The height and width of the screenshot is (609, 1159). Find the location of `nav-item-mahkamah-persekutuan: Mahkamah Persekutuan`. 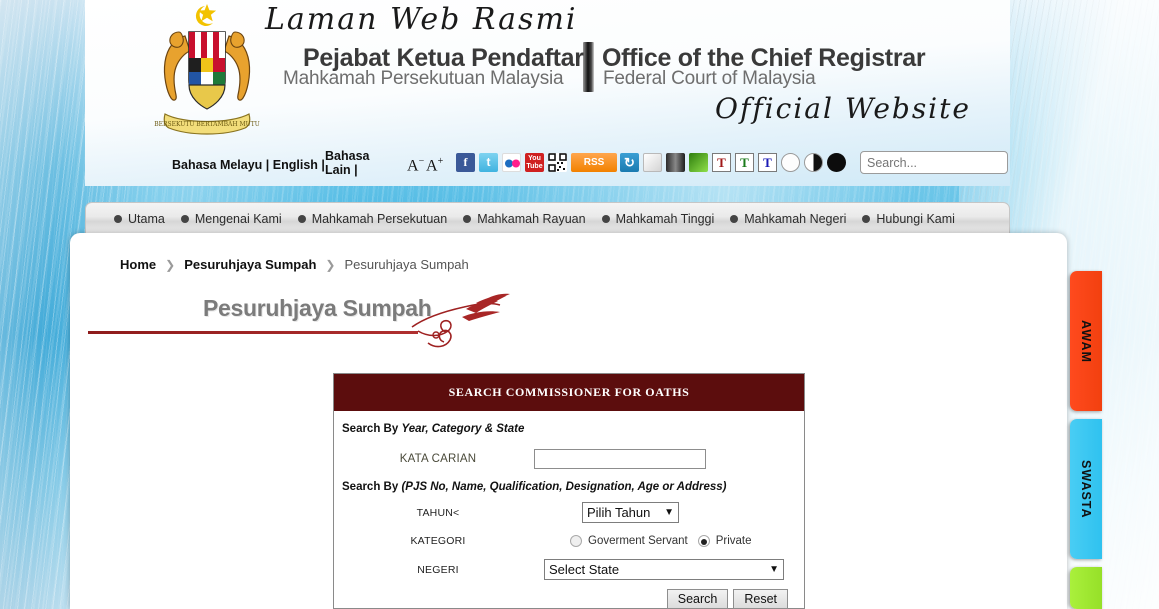

nav-item-mahkamah-persekutuan: Mahkamah Persekutuan is located at coordinates (372, 219).